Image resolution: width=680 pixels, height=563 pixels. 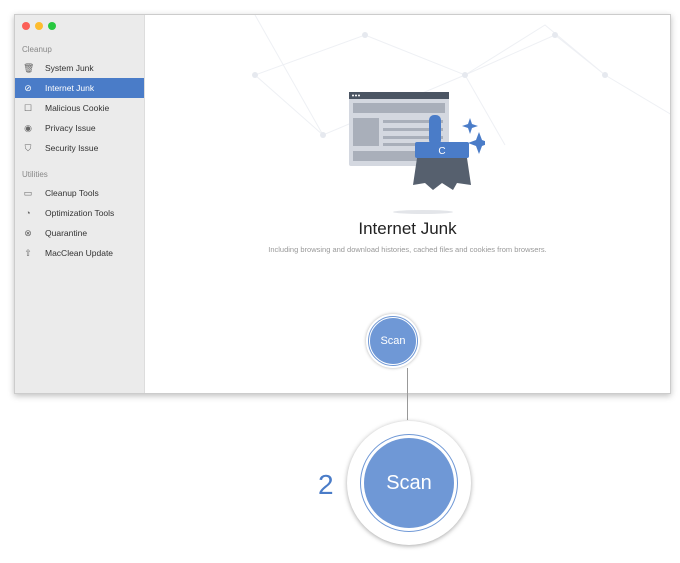 I want to click on sidebar-item-quarantine: ⊗ Quarantine, so click(x=79, y=233).